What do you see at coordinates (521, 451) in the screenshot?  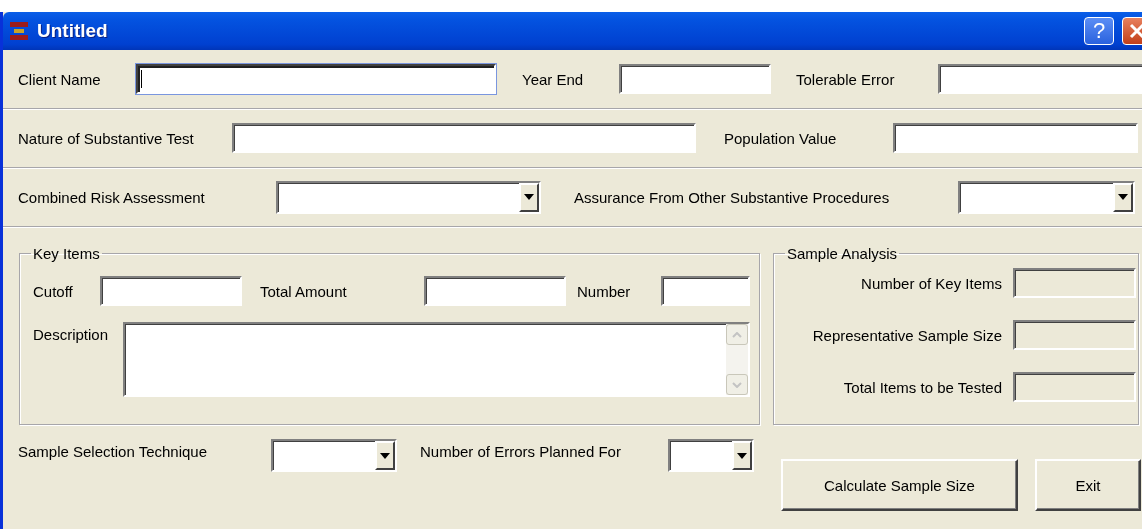 I see `field-label: Number of Errors Planned For` at bounding box center [521, 451].